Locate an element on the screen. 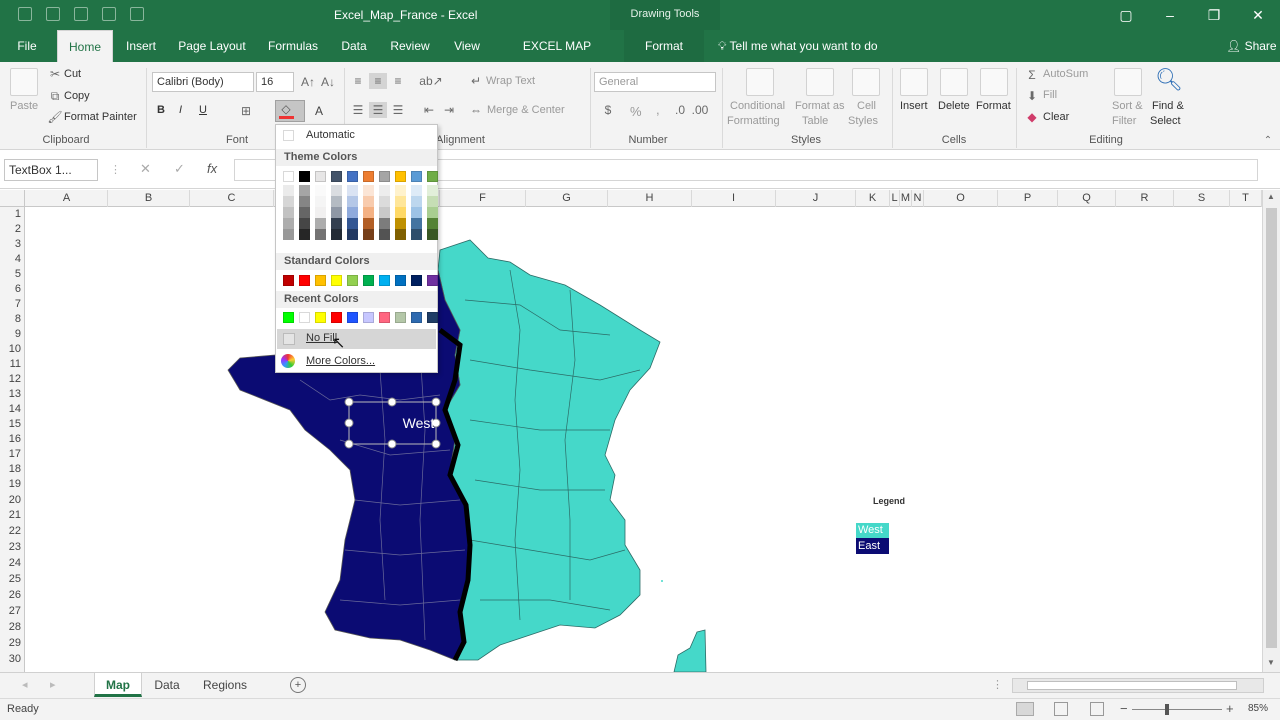  align-bottom-icon: ≡ is located at coordinates (398, 81).